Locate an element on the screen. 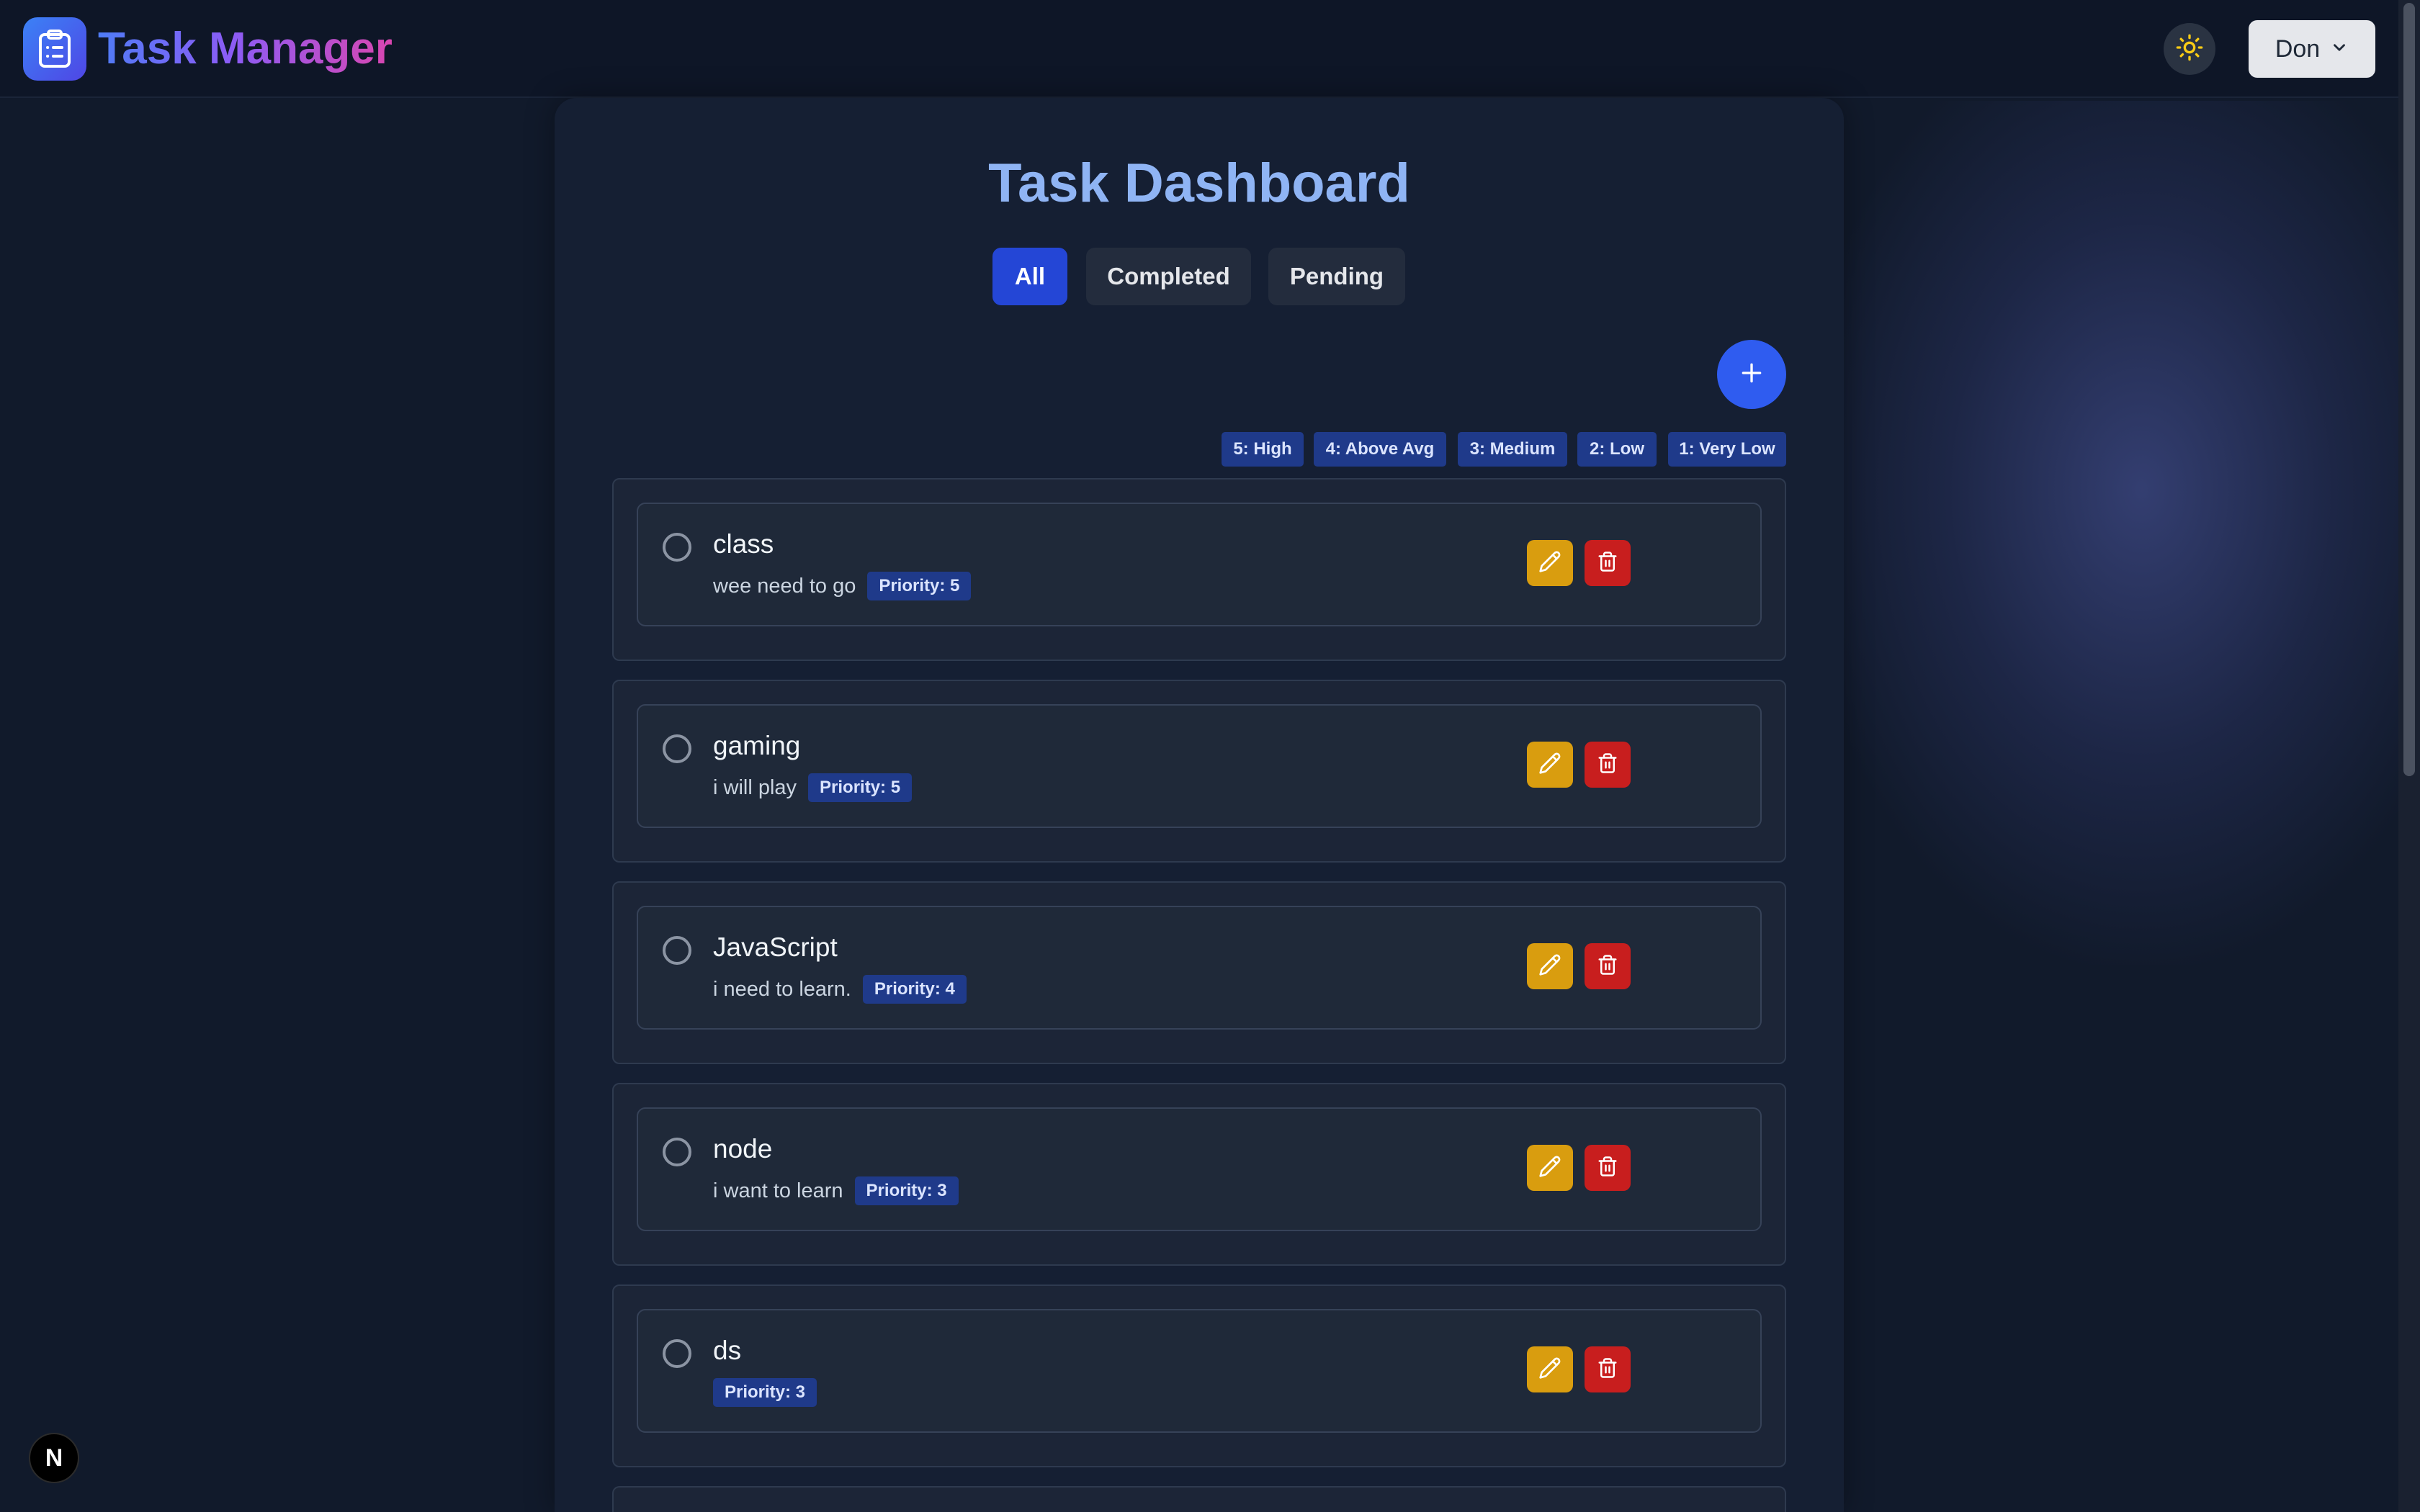 Image resolution: width=2420 pixels, height=1512 pixels. sun-icon is located at coordinates (2189, 49).